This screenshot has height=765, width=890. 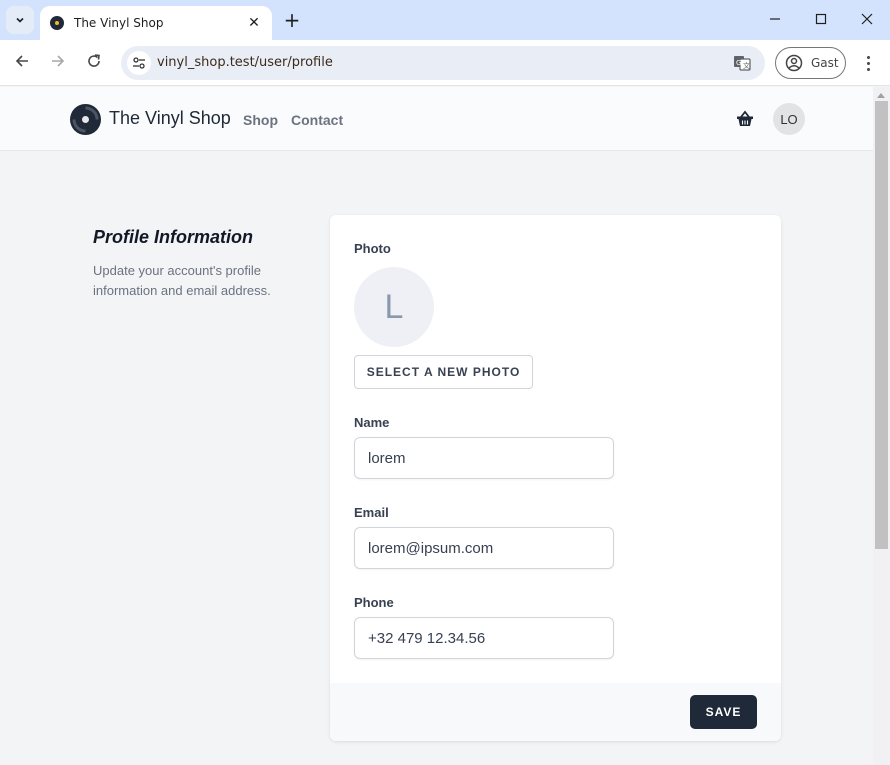 What do you see at coordinates (794, 63) in the screenshot?
I see `account-circle-icon` at bounding box center [794, 63].